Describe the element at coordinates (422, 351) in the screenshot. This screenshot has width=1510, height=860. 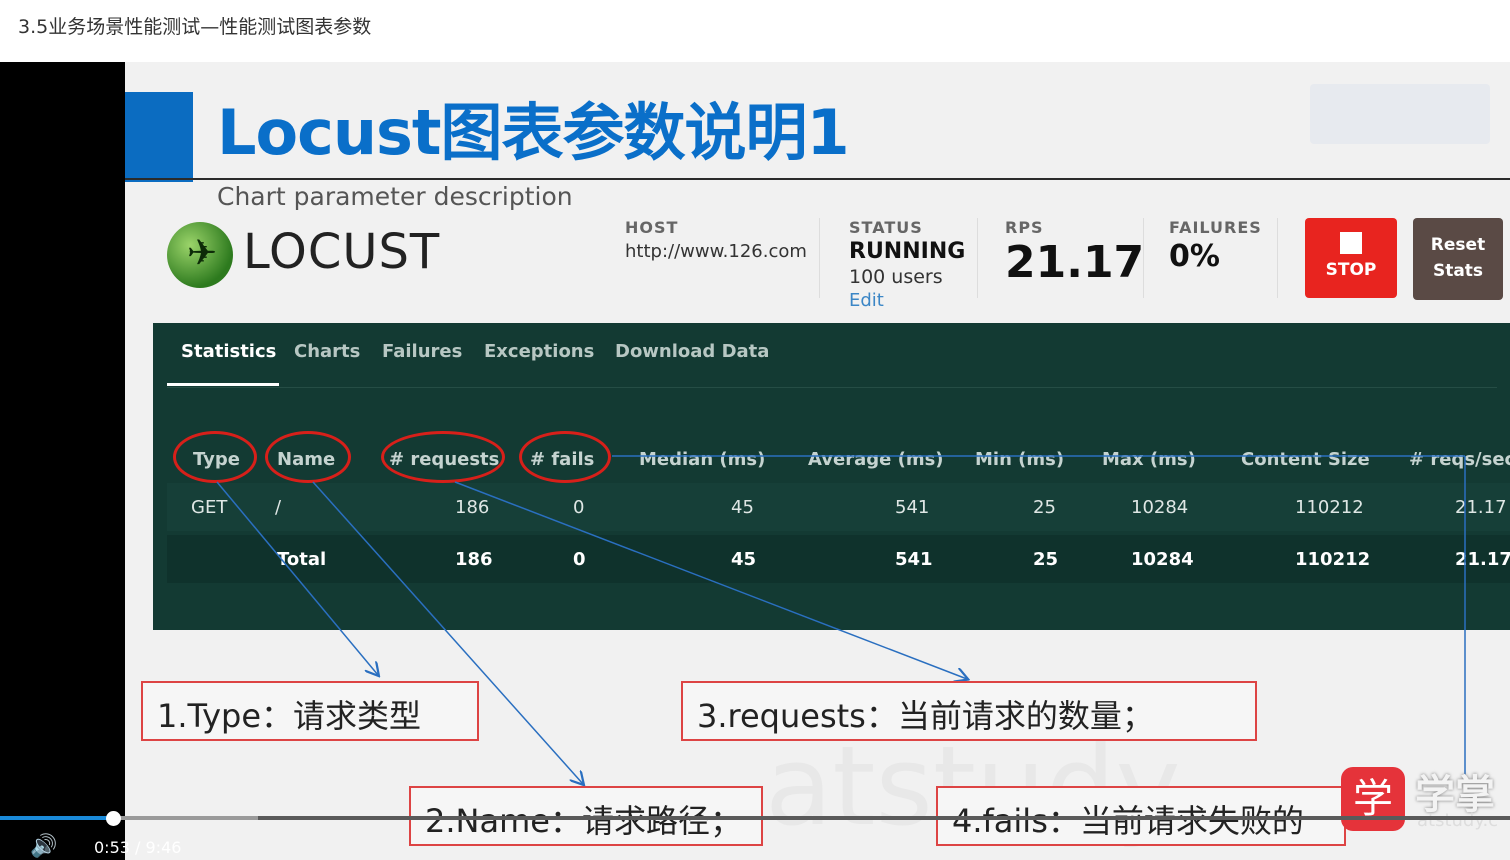
I see `tab-failures: Failures` at that location.